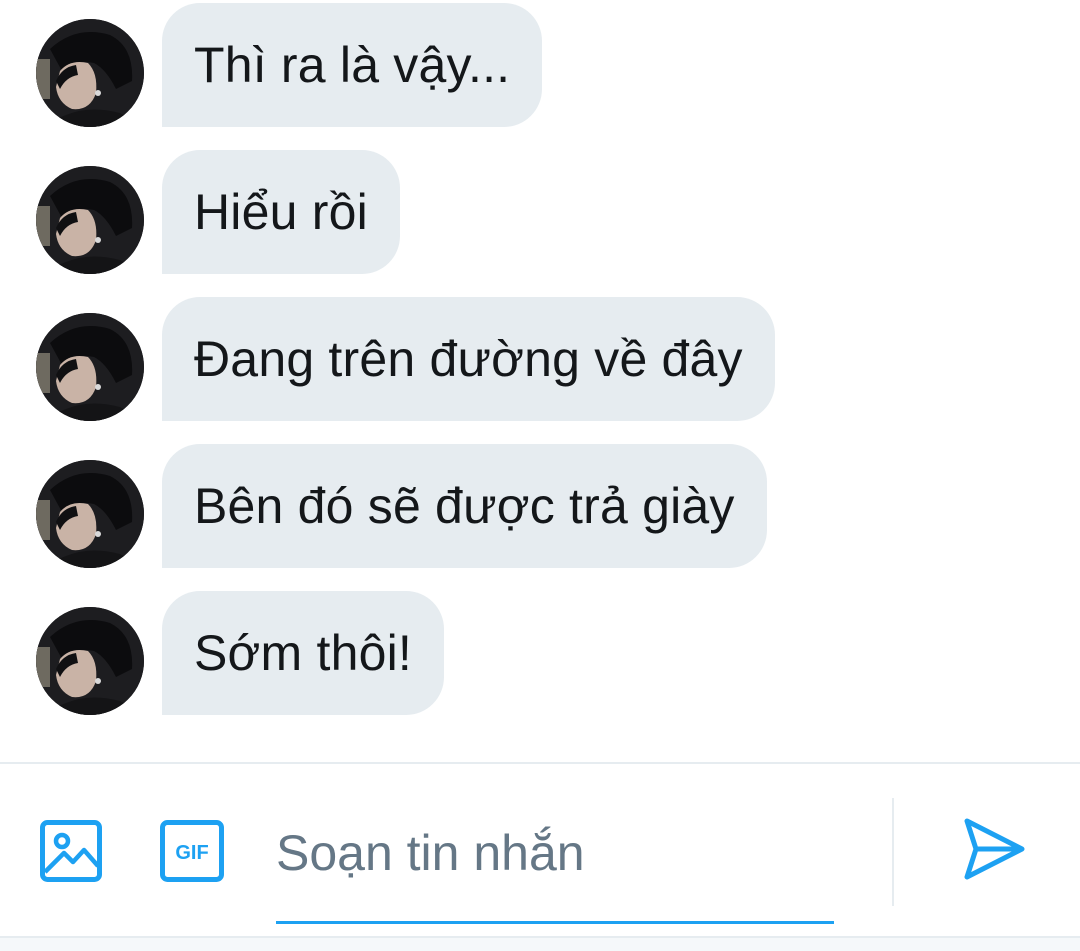 Image resolution: width=1080 pixels, height=951 pixels. I want to click on message-row: Đang trên đường về đây, so click(540, 359).